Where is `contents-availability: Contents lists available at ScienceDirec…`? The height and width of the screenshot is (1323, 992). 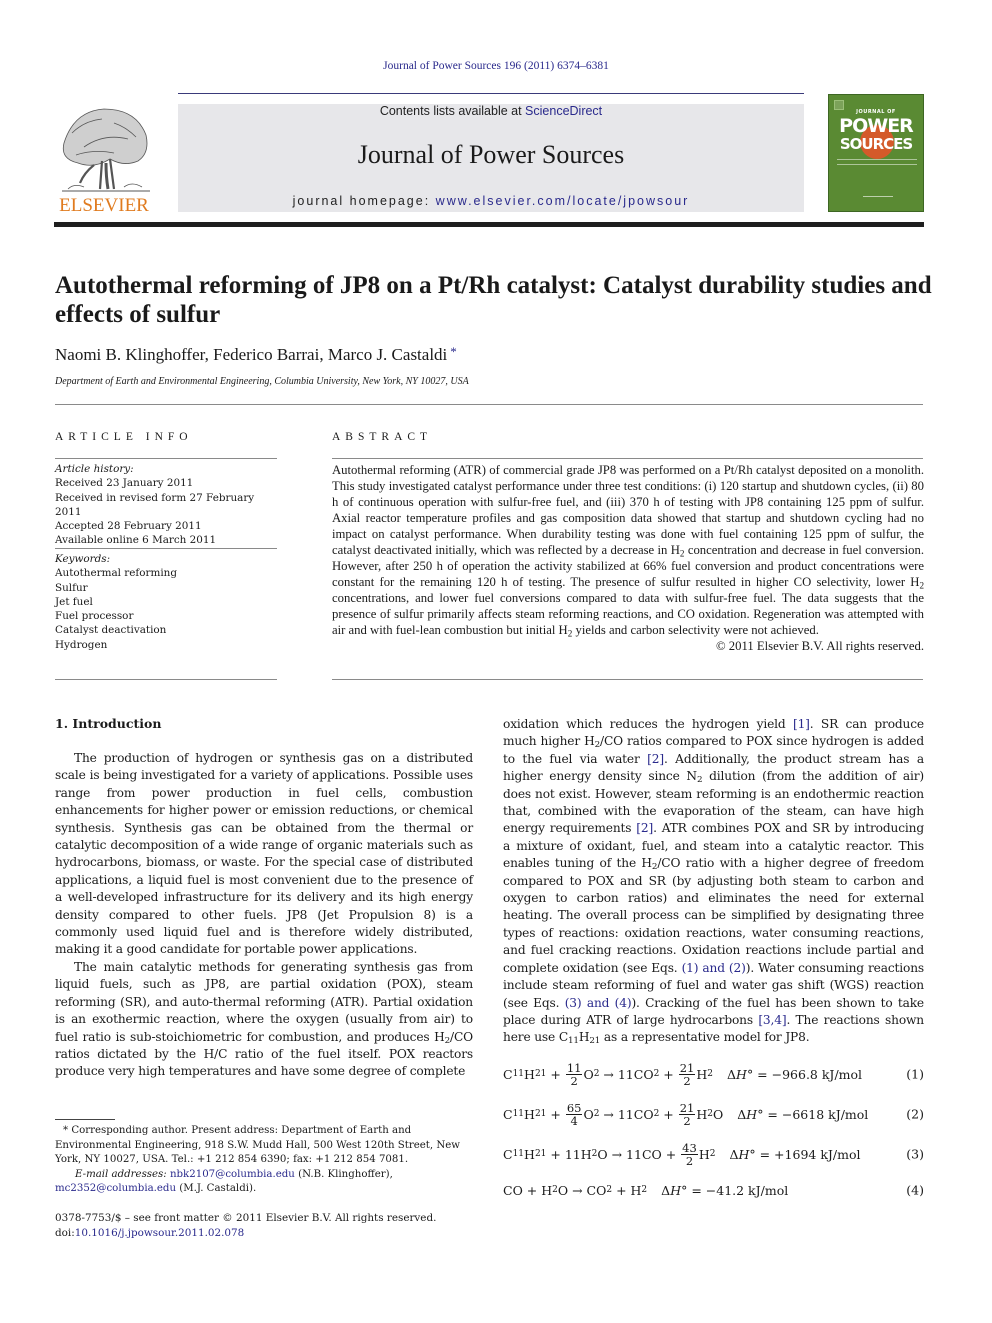 contents-availability: Contents lists available at ScienceDirec… is located at coordinates (491, 111).